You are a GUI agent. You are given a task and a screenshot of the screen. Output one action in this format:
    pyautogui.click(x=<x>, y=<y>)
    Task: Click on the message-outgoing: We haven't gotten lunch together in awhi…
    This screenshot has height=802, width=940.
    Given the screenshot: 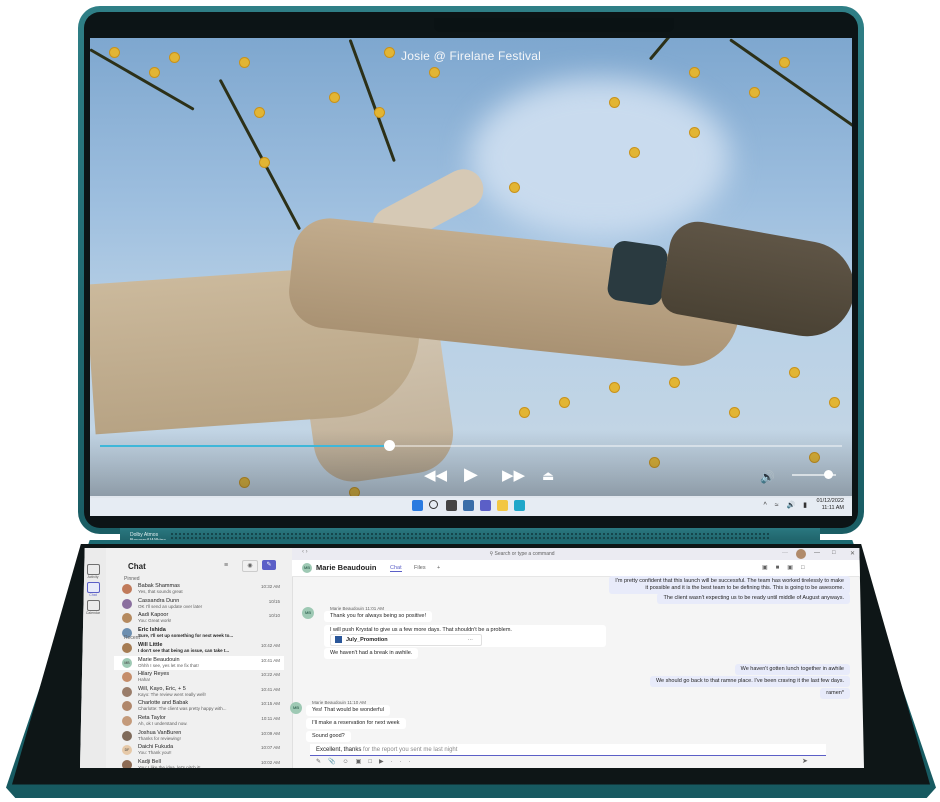 What is the action you would take?
    pyautogui.click(x=792, y=669)
    